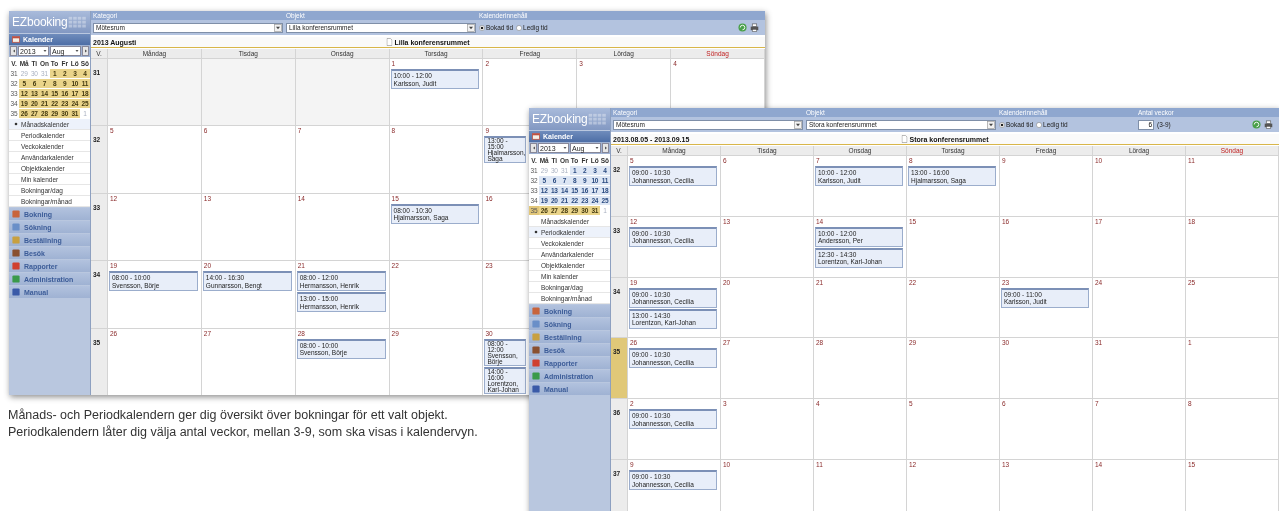 The image size is (1279, 511). What do you see at coordinates (243, 424) in the screenshot?
I see `caption-text: Månads- och Periodkalendern ger dig översikt över bokningar för ett valt objekt. Periodkalendern låter dig välja antal veckor, mellan 3-9, som ska visas i kalendervyn.` at bounding box center [243, 424].